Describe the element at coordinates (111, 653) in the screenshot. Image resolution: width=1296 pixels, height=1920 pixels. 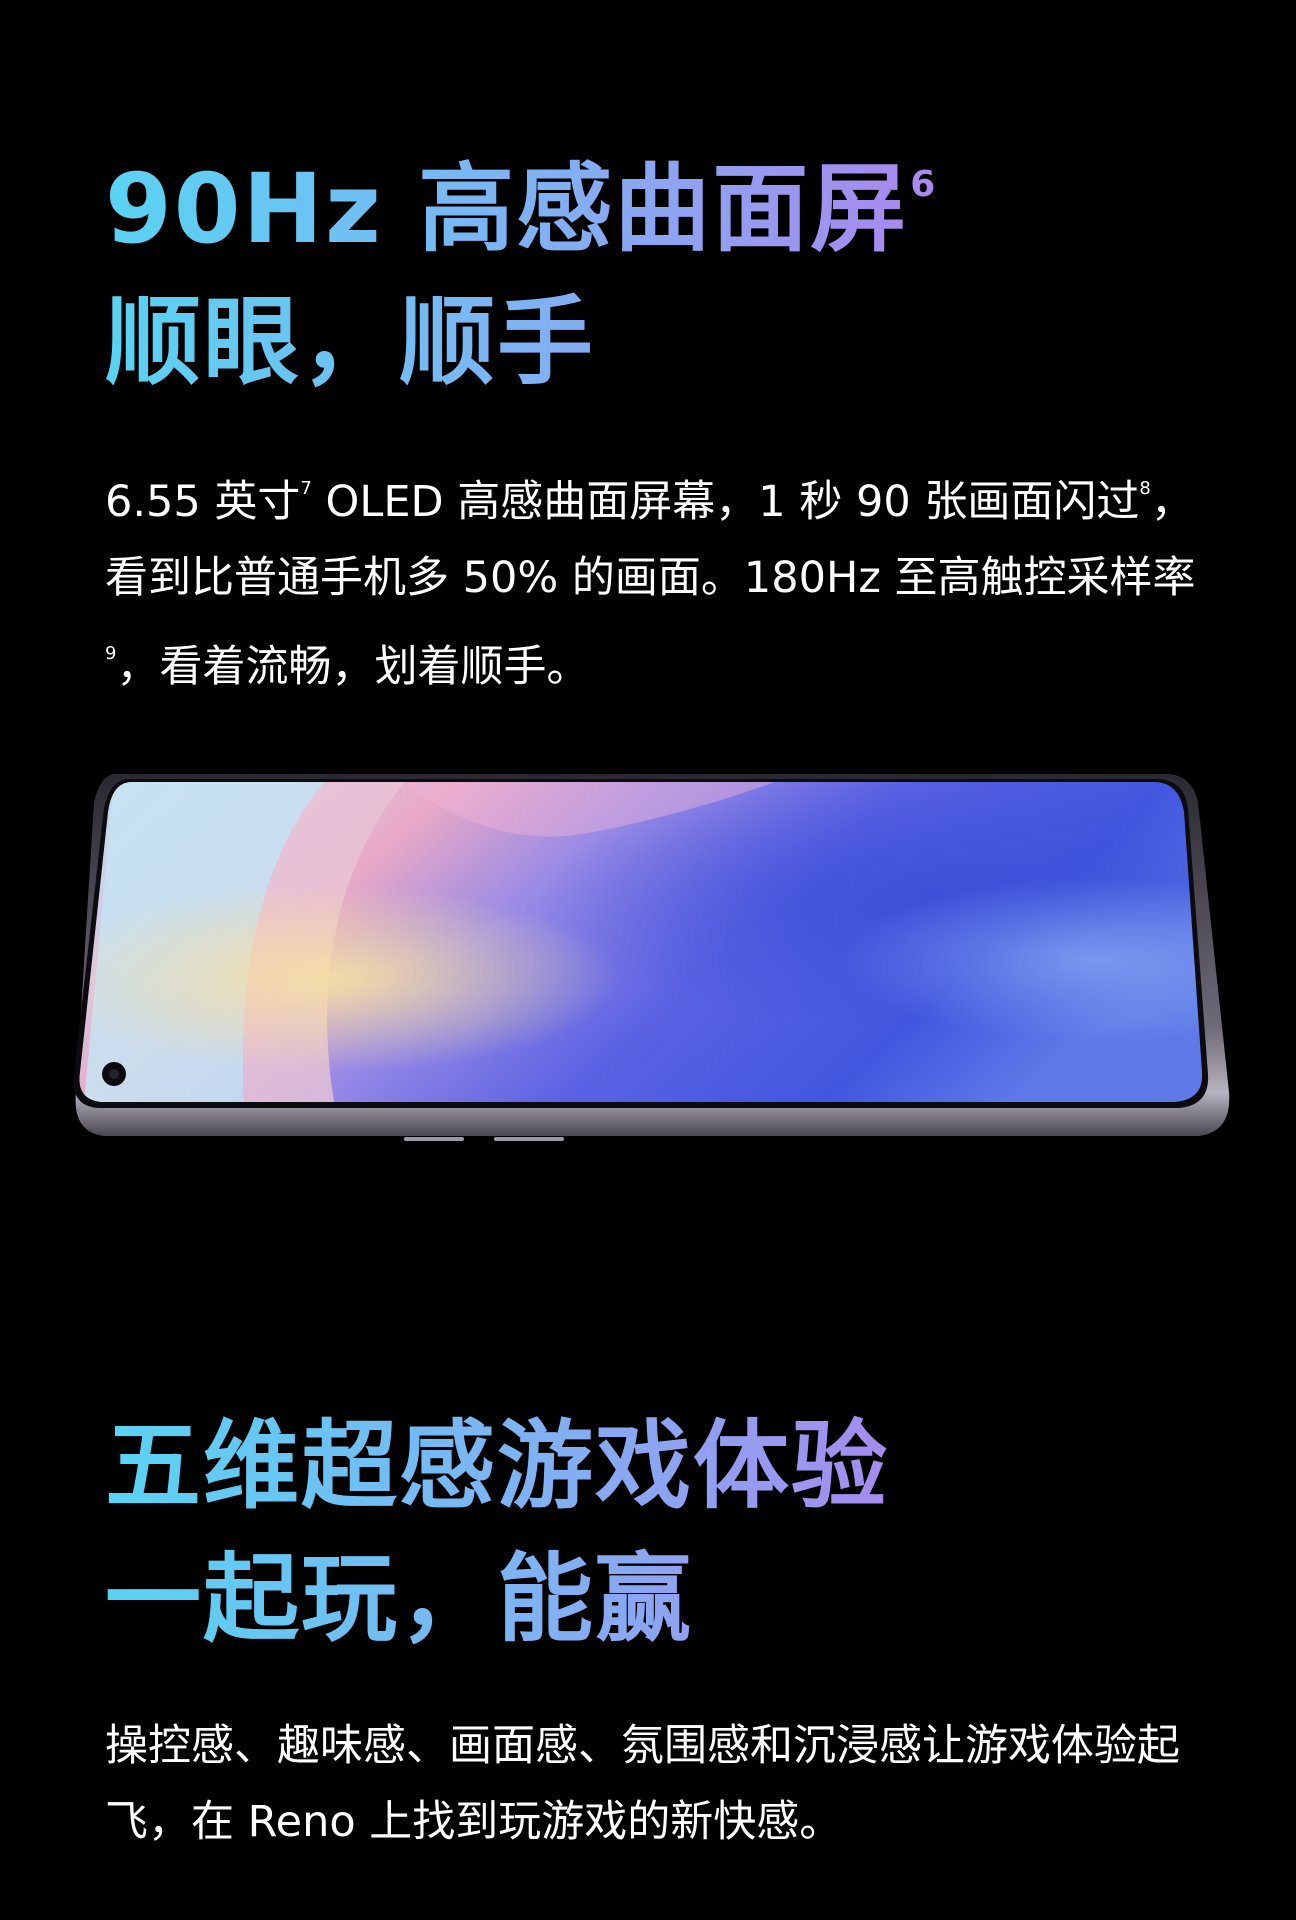
I see `footnote-9: 9` at that location.